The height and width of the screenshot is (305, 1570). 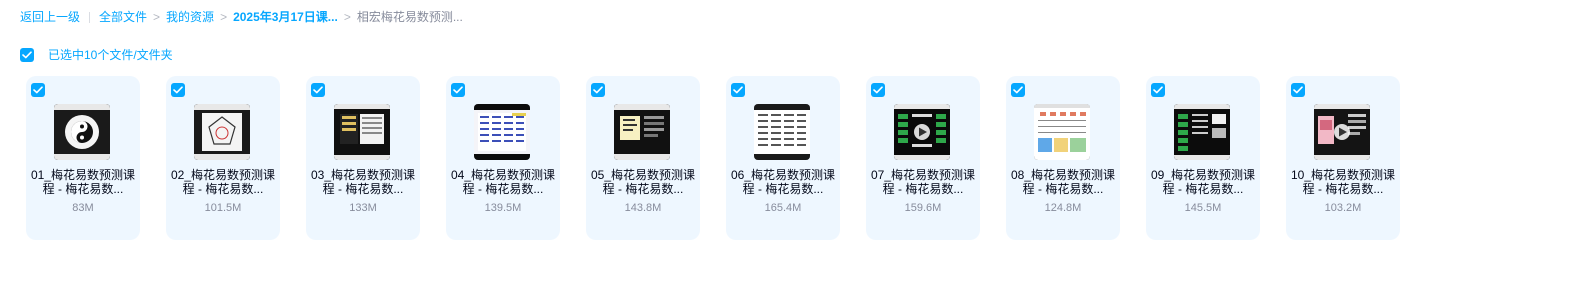 I want to click on breadcrumb-divider, so click(x=90, y=17).